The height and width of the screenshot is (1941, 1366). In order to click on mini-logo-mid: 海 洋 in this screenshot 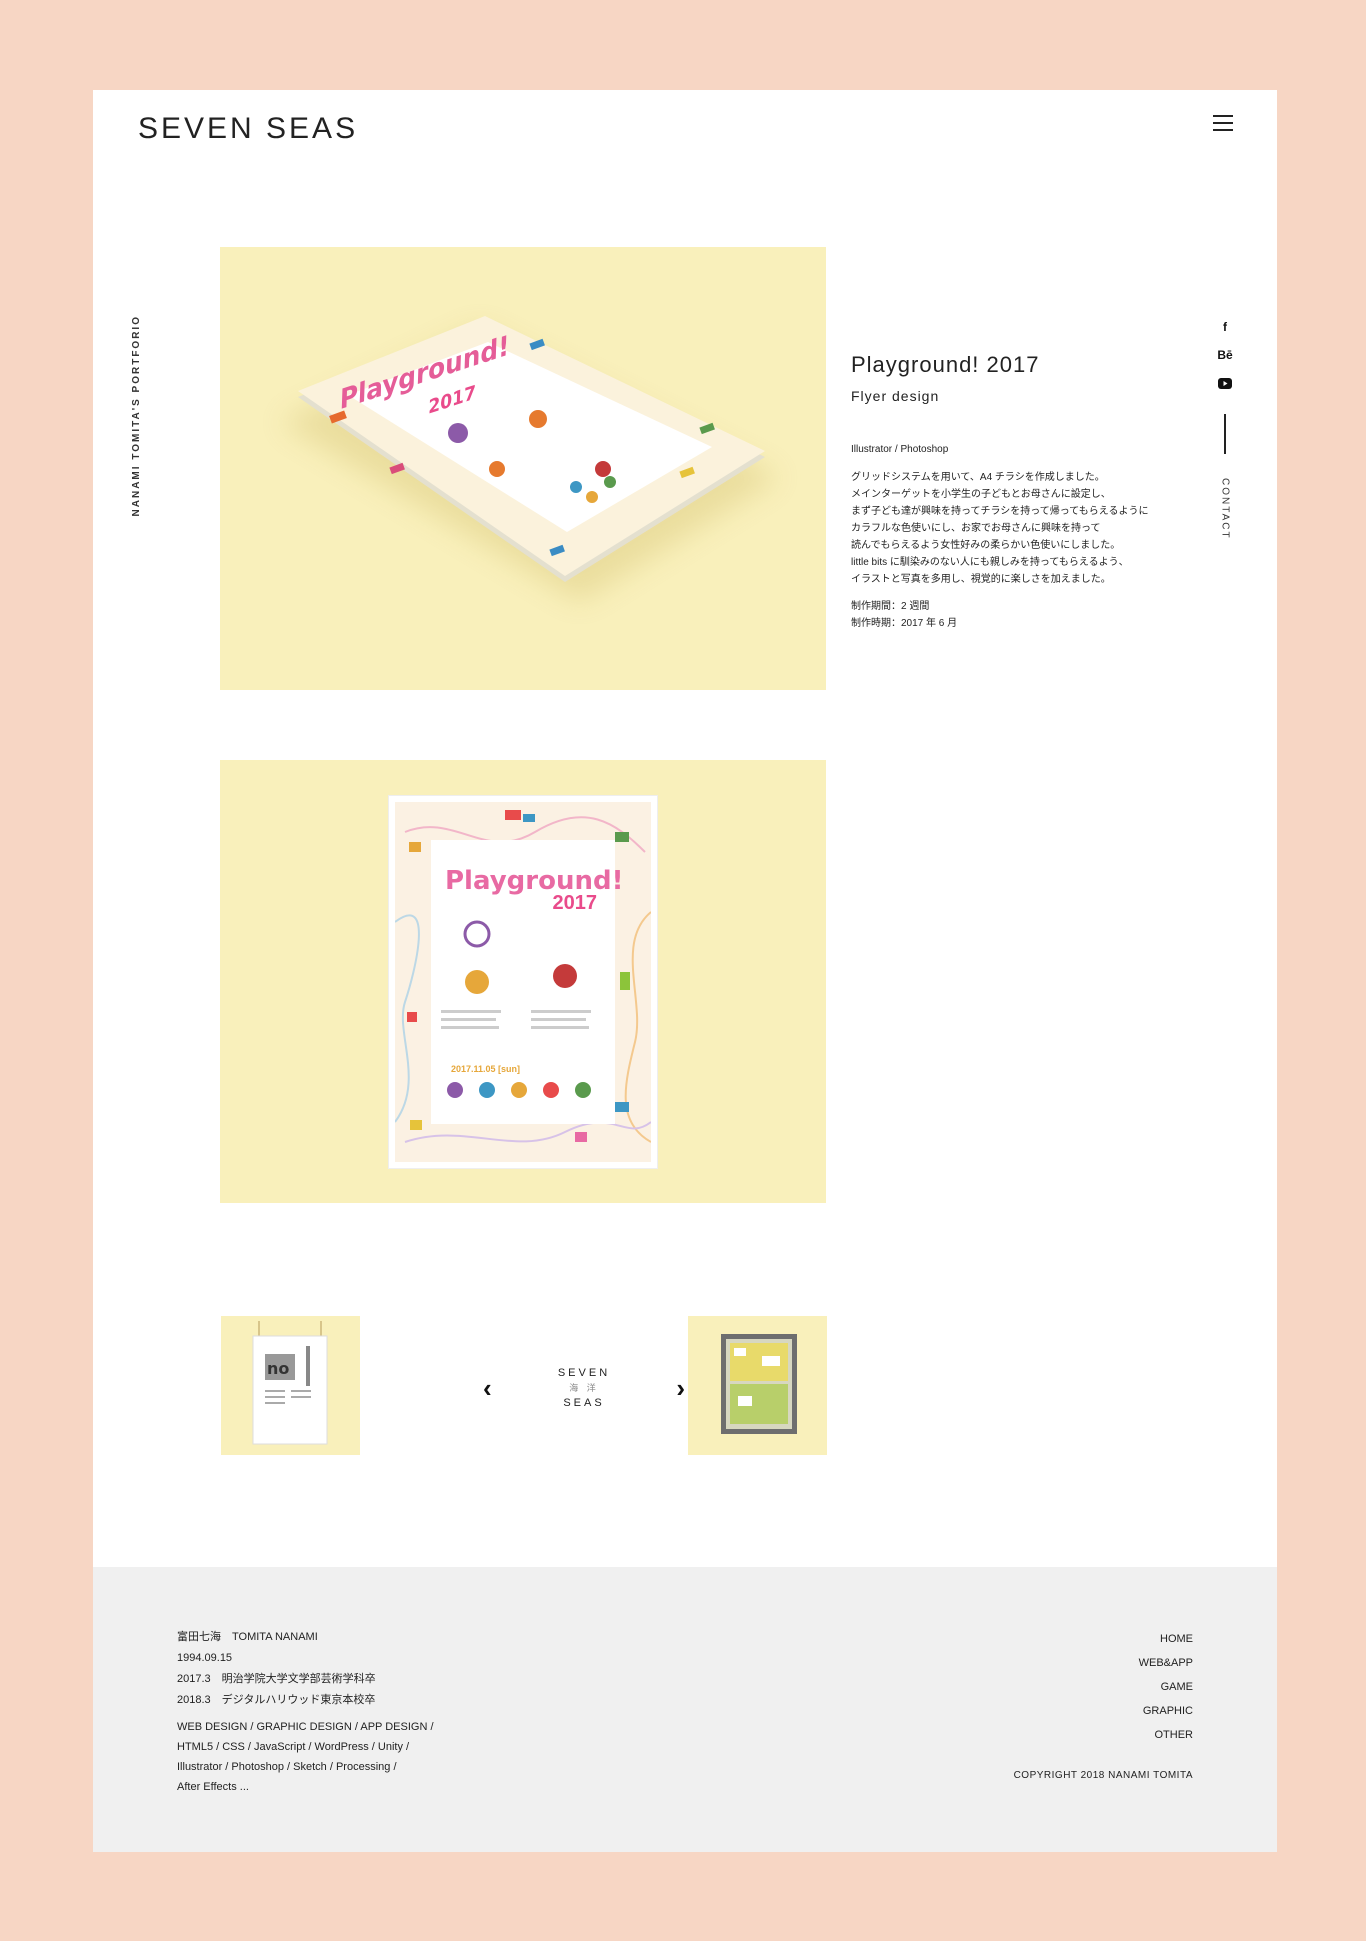, I will do `click(584, 1387)`.